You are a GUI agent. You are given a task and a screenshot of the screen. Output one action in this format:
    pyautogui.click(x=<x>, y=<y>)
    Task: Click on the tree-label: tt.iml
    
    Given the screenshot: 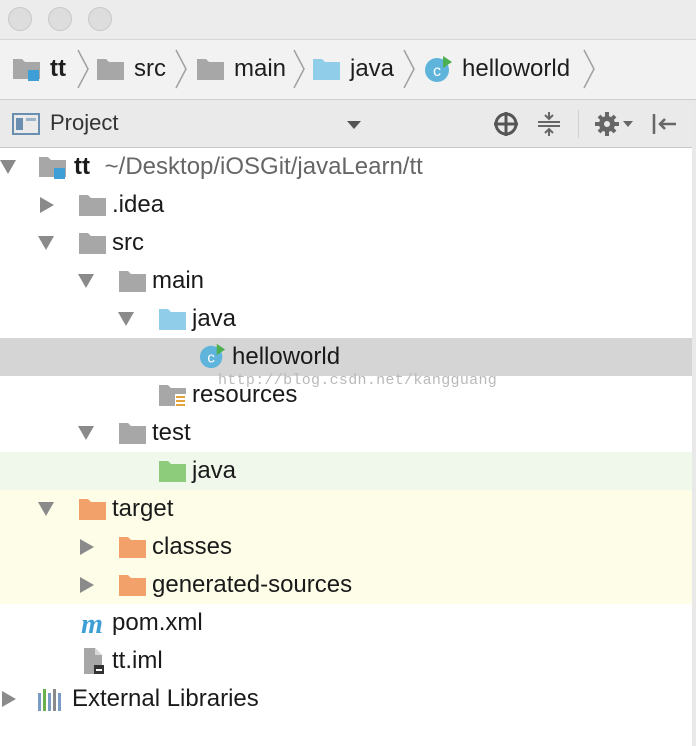 What is the action you would take?
    pyautogui.click(x=137, y=660)
    